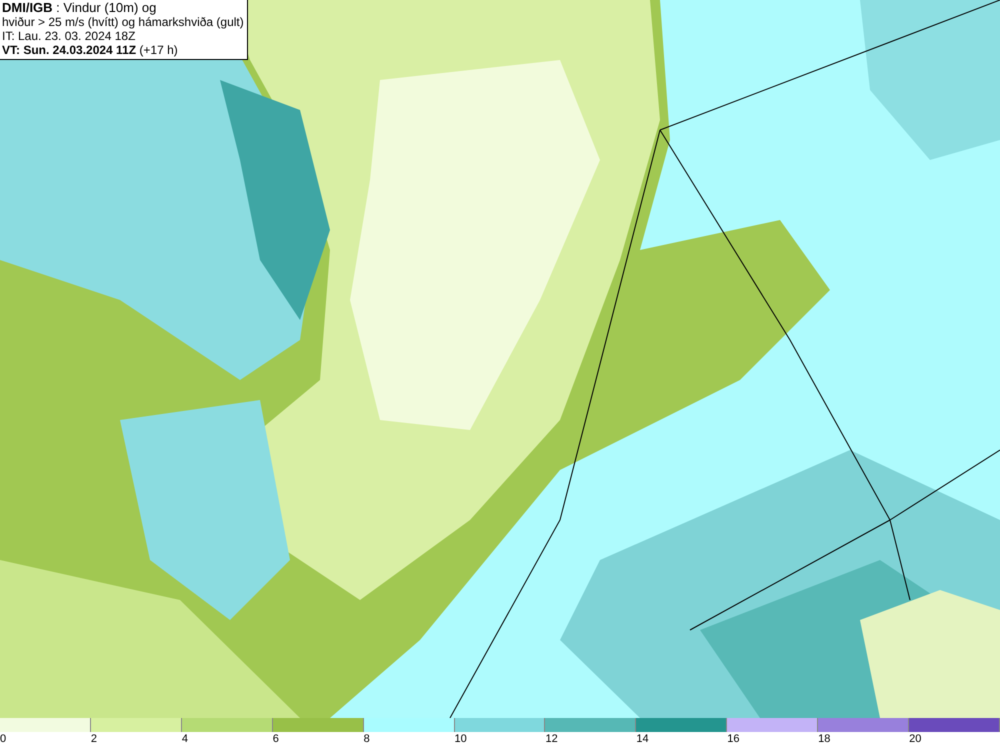  I want to click on caption-line: VT: Sun. 24.03.2024 11Z (+17 h), so click(90, 50).